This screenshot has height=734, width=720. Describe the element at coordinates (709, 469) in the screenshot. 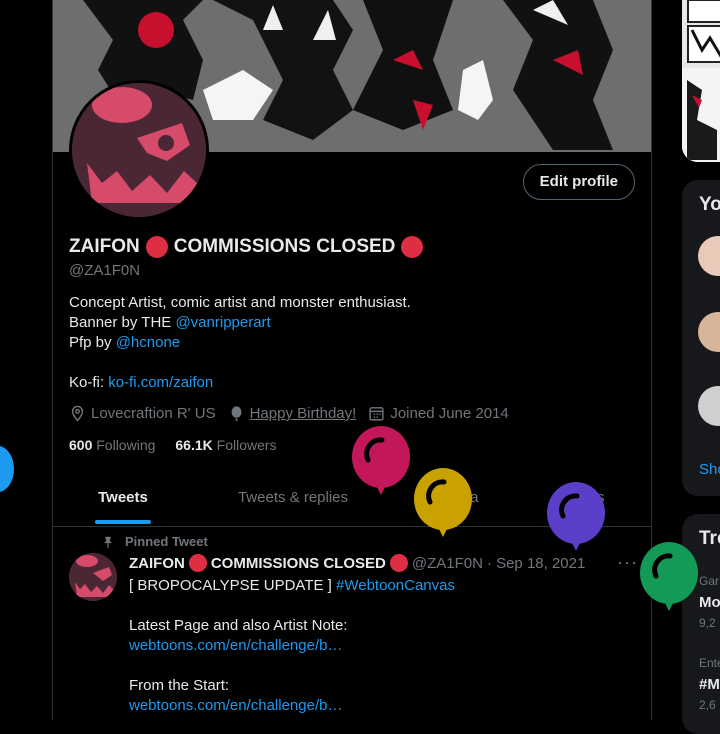

I see `show-more-link: Sho` at that location.